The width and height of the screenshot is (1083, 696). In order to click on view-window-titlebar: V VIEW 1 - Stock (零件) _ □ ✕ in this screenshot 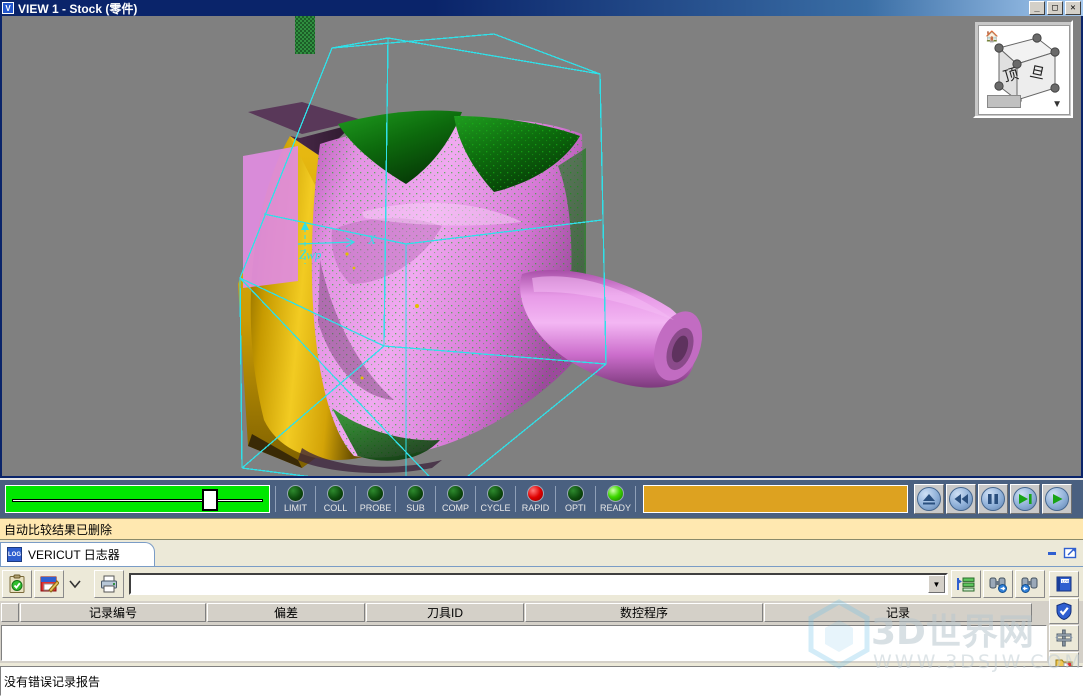, I will do `click(541, 8)`.